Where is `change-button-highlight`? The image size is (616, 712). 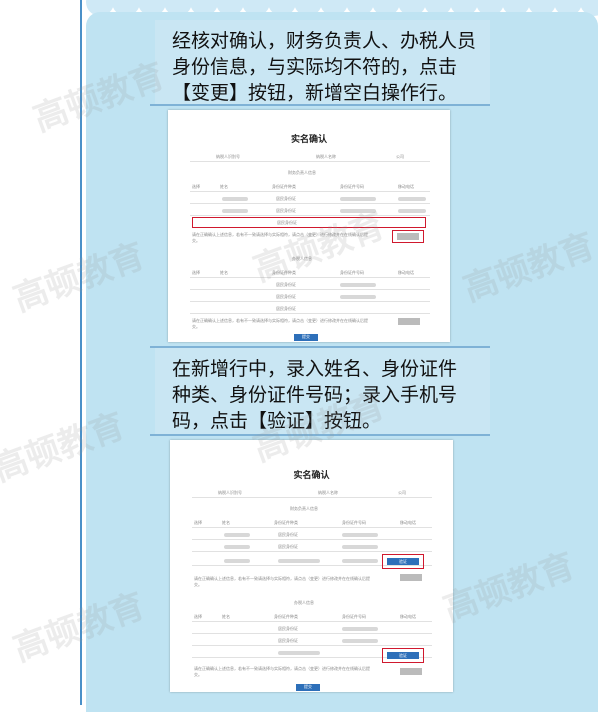
change-button-highlight is located at coordinates (408, 236).